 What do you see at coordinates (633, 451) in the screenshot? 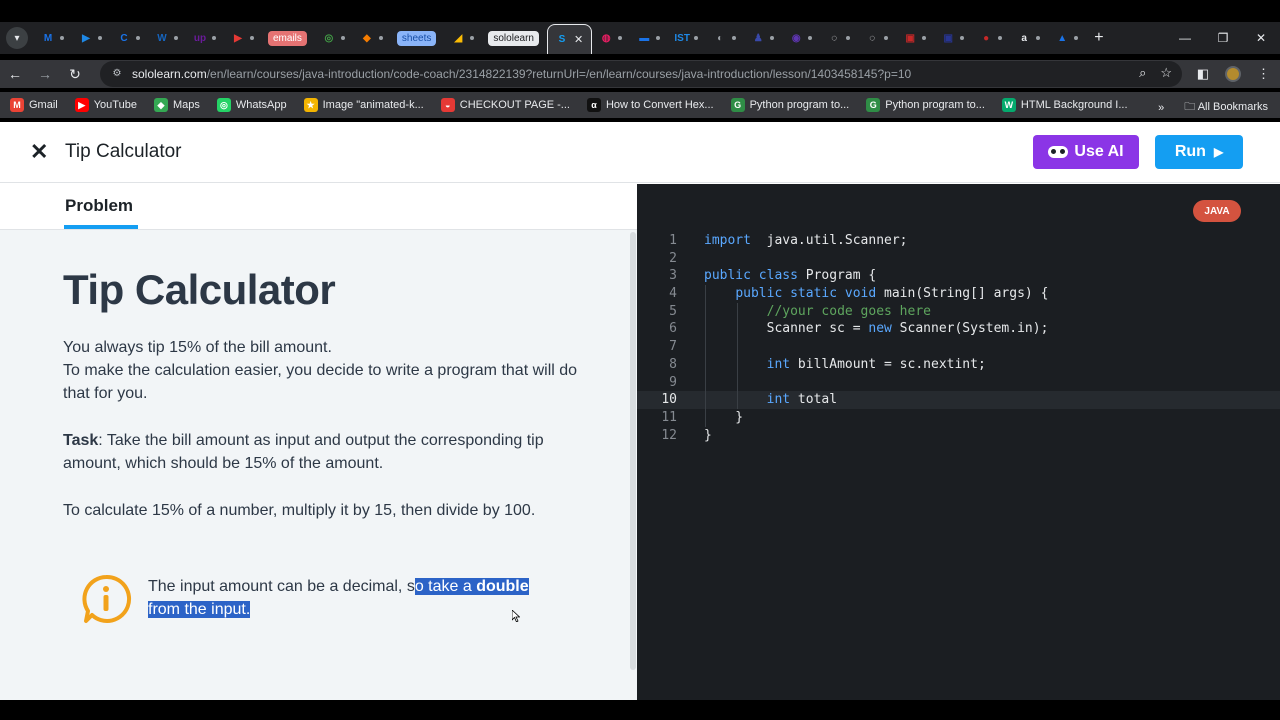
I see `scrollbar` at bounding box center [633, 451].